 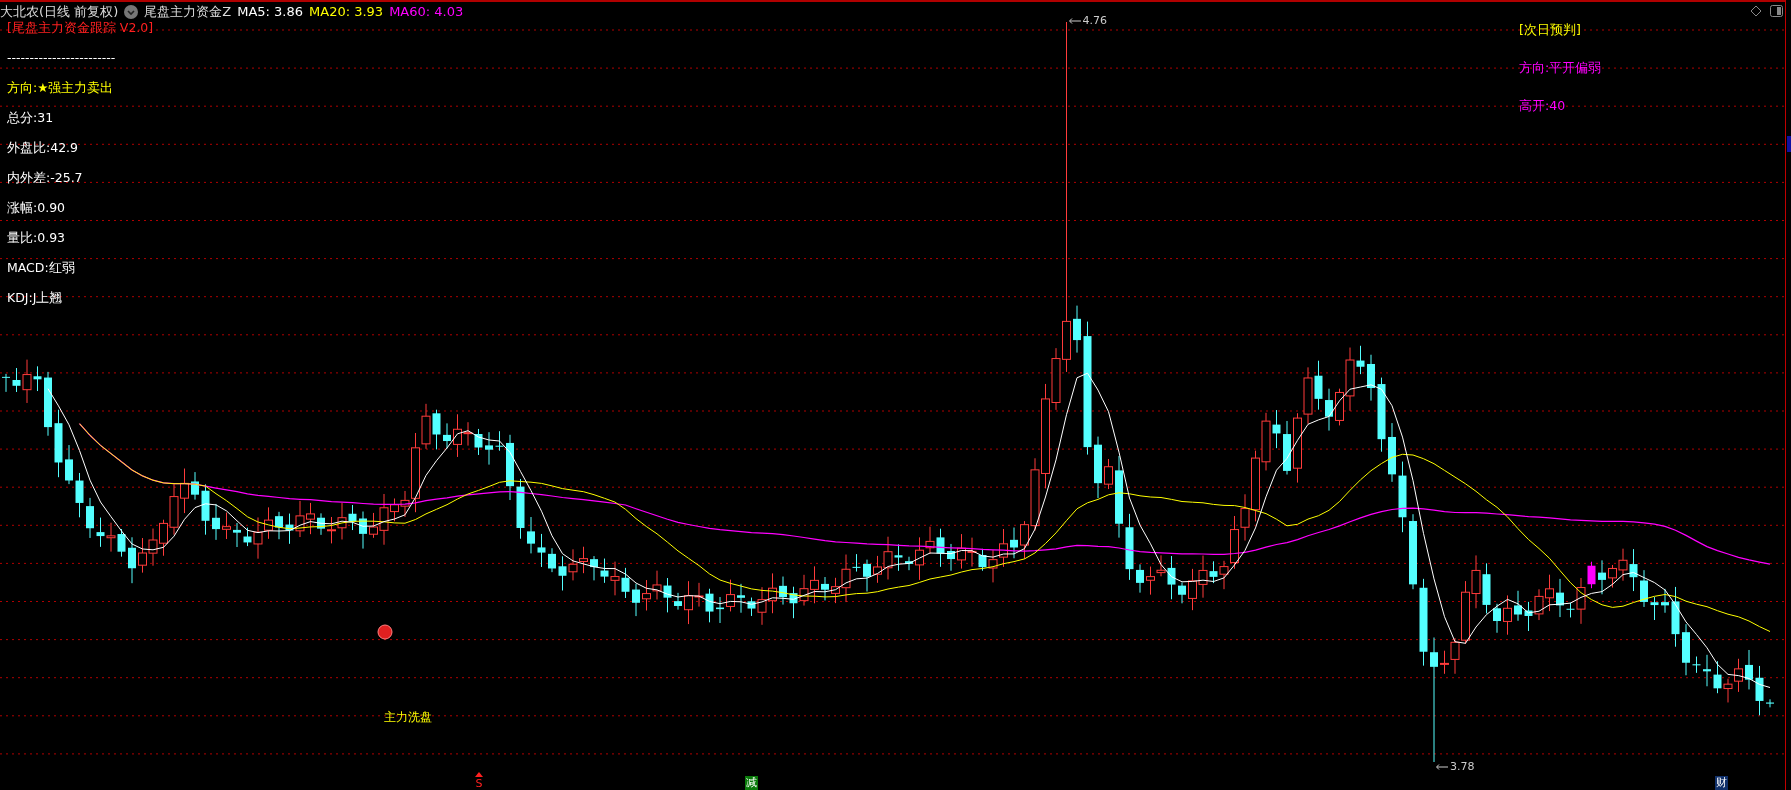 I want to click on indicator-reading: 涨幅:0.90, so click(x=37, y=208).